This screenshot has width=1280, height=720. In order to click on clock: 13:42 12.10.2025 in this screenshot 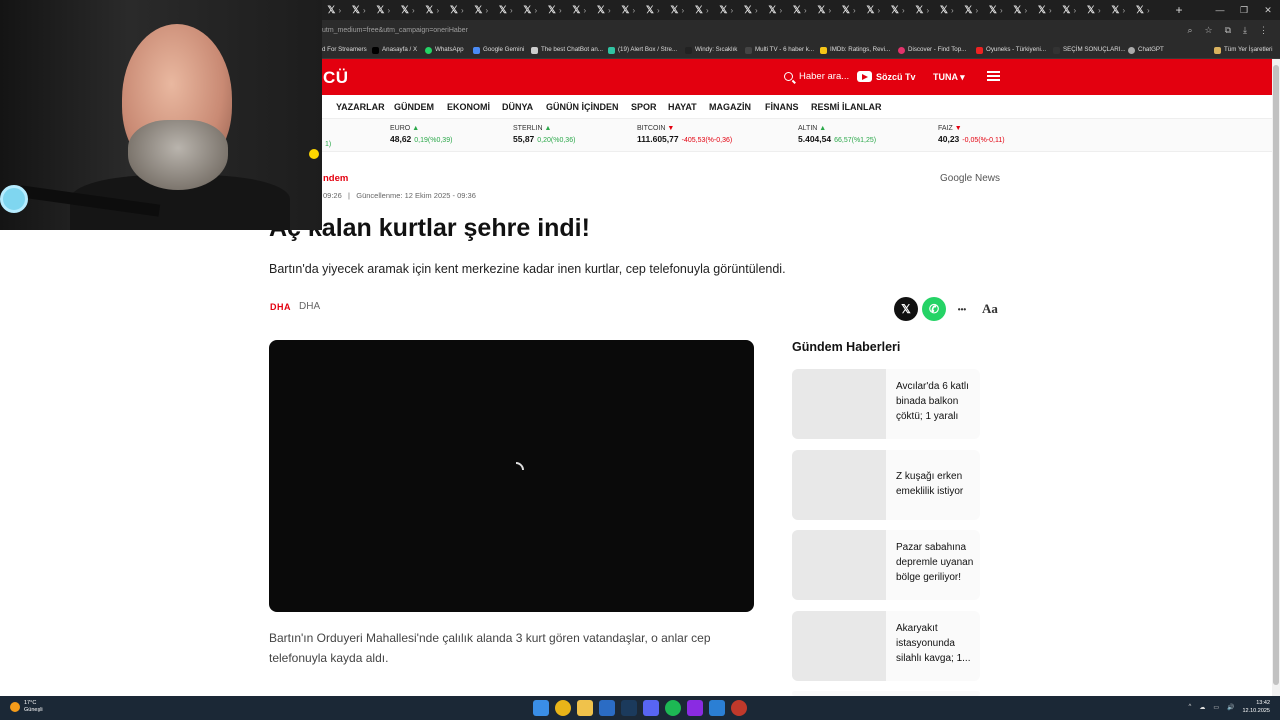, I will do `click(1256, 707)`.